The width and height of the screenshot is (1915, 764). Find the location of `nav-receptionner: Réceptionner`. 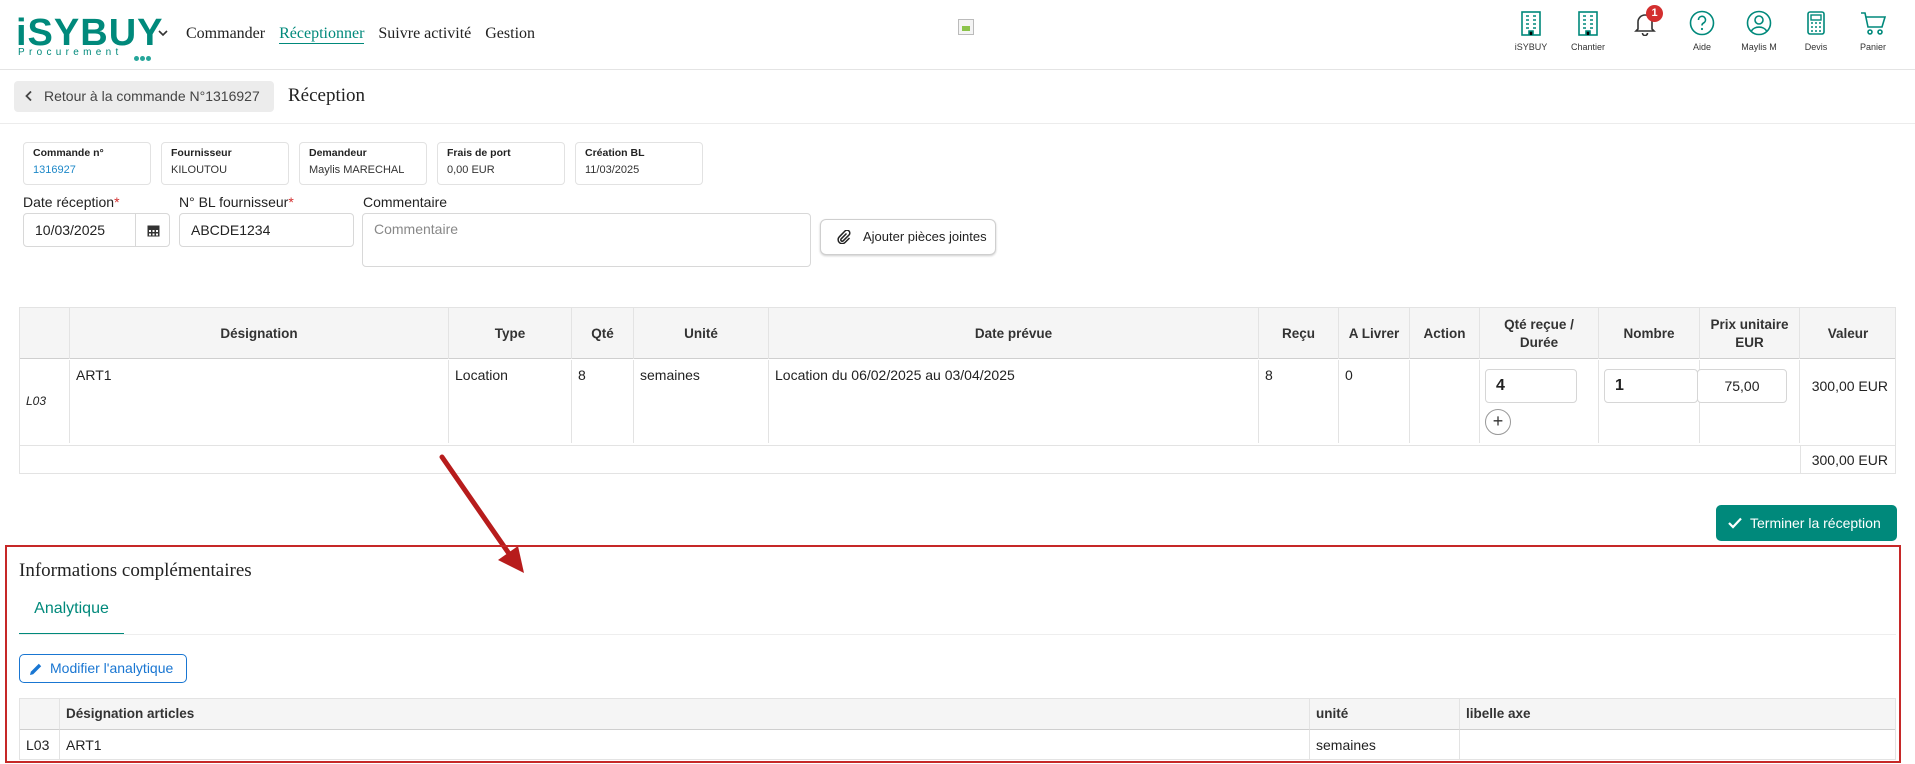

nav-receptionner: Réceptionner is located at coordinates (322, 34).